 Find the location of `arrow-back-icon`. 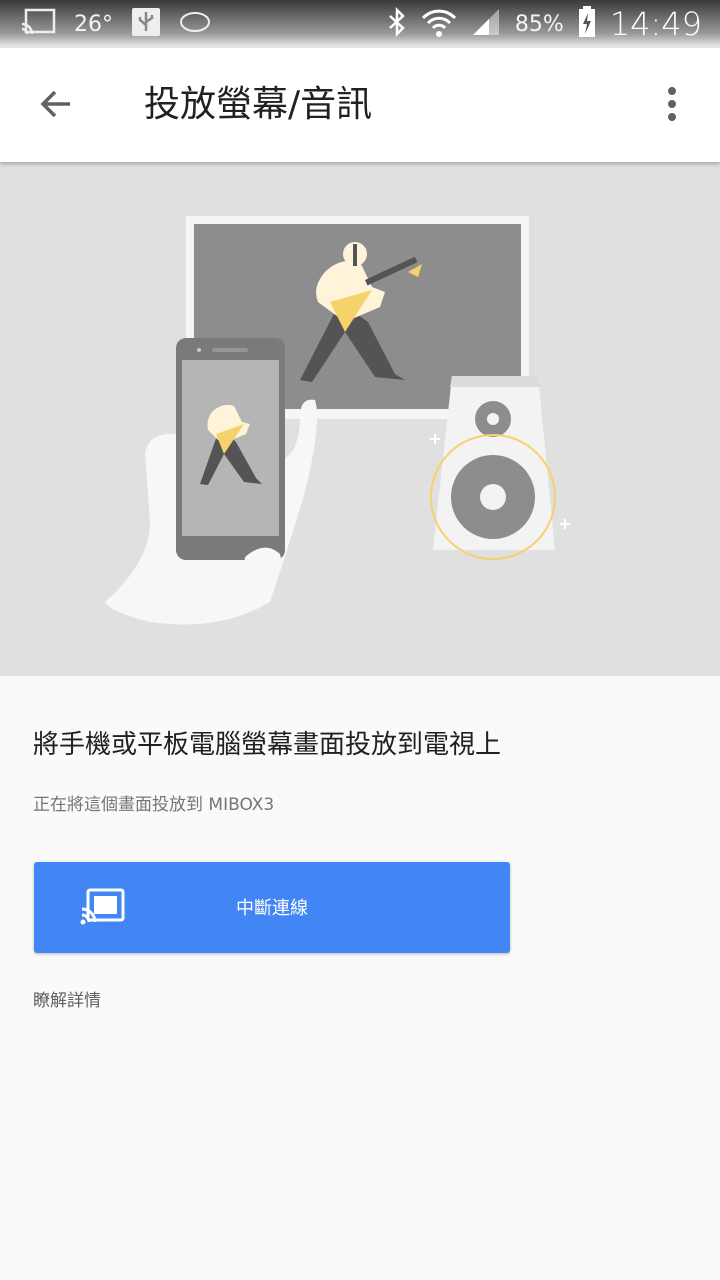

arrow-back-icon is located at coordinates (56, 106).